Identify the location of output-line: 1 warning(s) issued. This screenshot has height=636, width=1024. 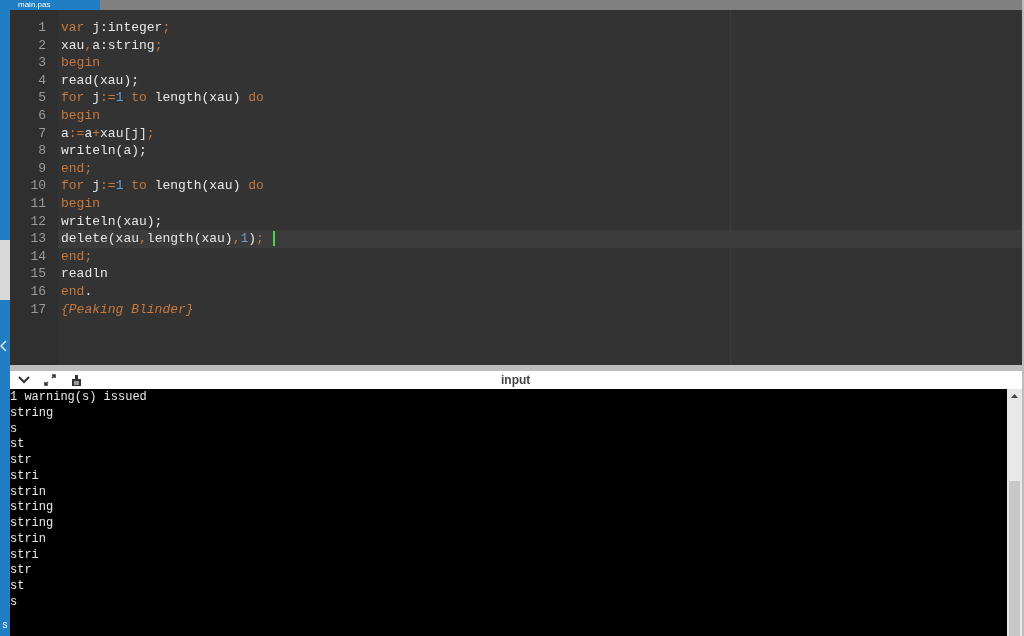
(79, 398).